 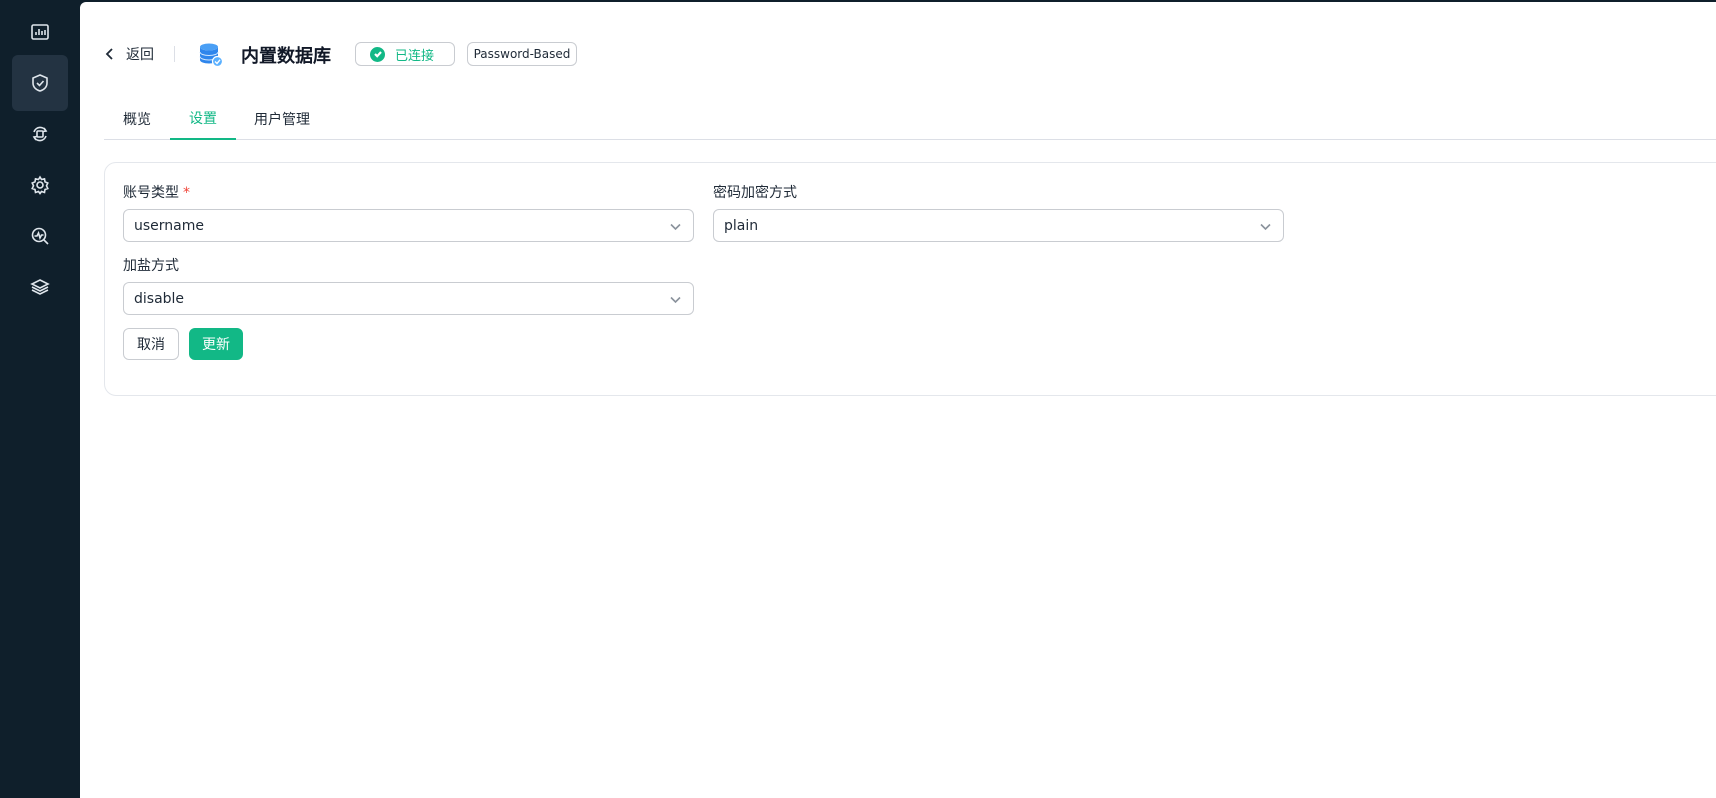 I want to click on gear-icon, so click(x=40, y=185).